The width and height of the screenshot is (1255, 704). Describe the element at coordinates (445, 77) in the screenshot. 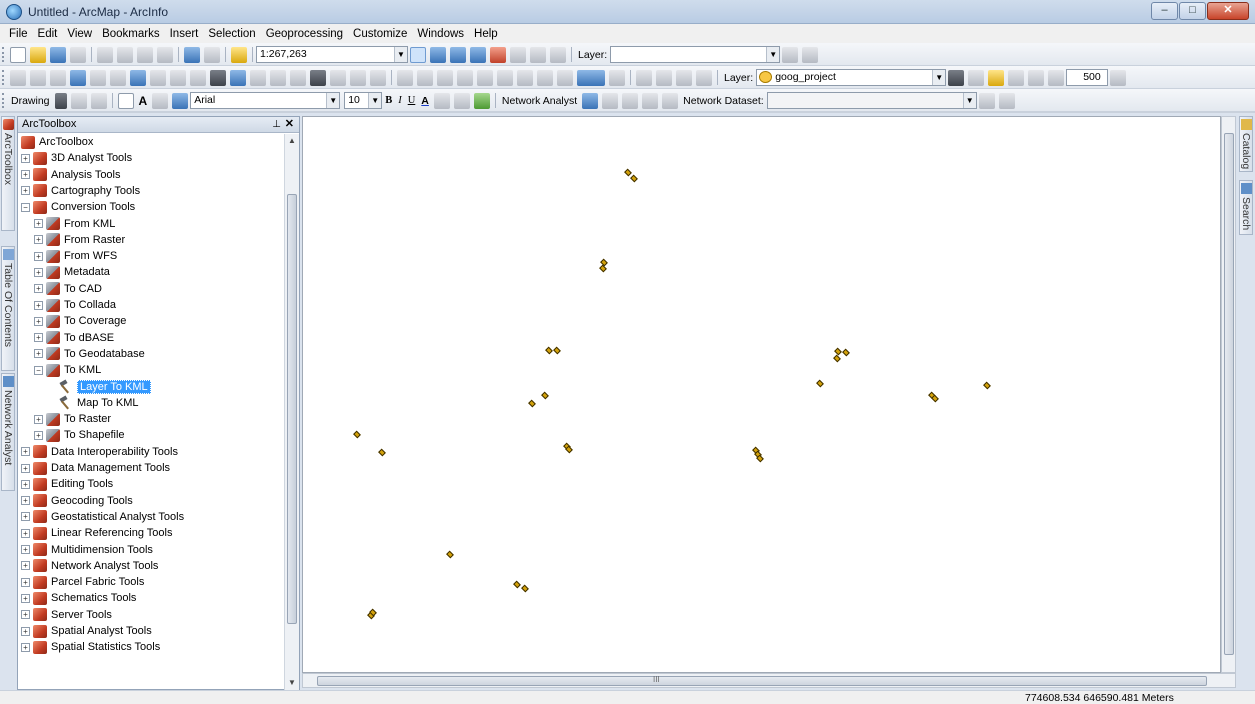

I see `layout-pan-icon` at that location.